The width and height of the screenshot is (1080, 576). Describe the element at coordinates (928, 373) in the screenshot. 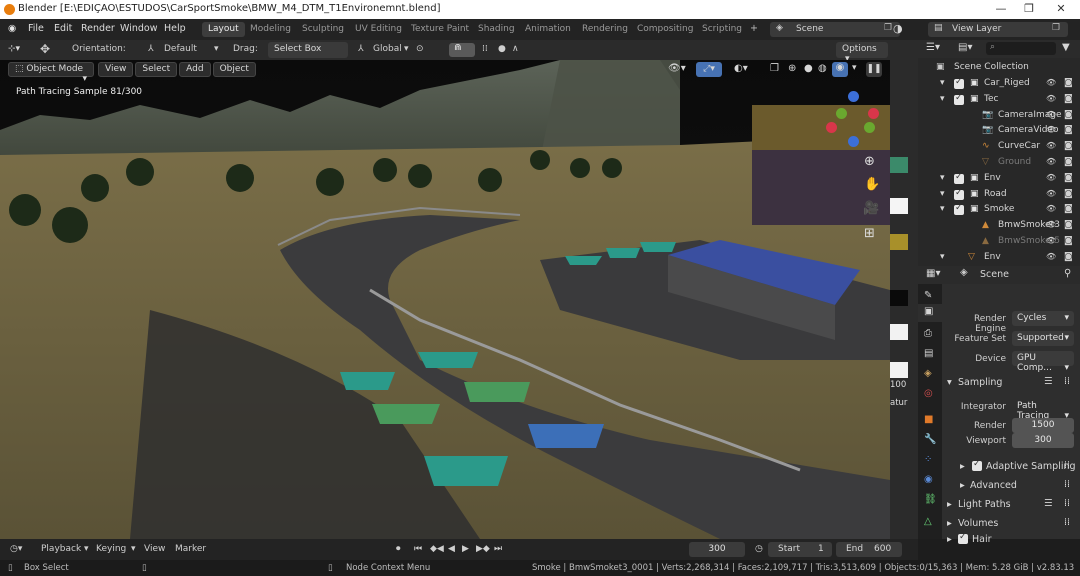

I see `scene-tab-icon: ◈` at that location.